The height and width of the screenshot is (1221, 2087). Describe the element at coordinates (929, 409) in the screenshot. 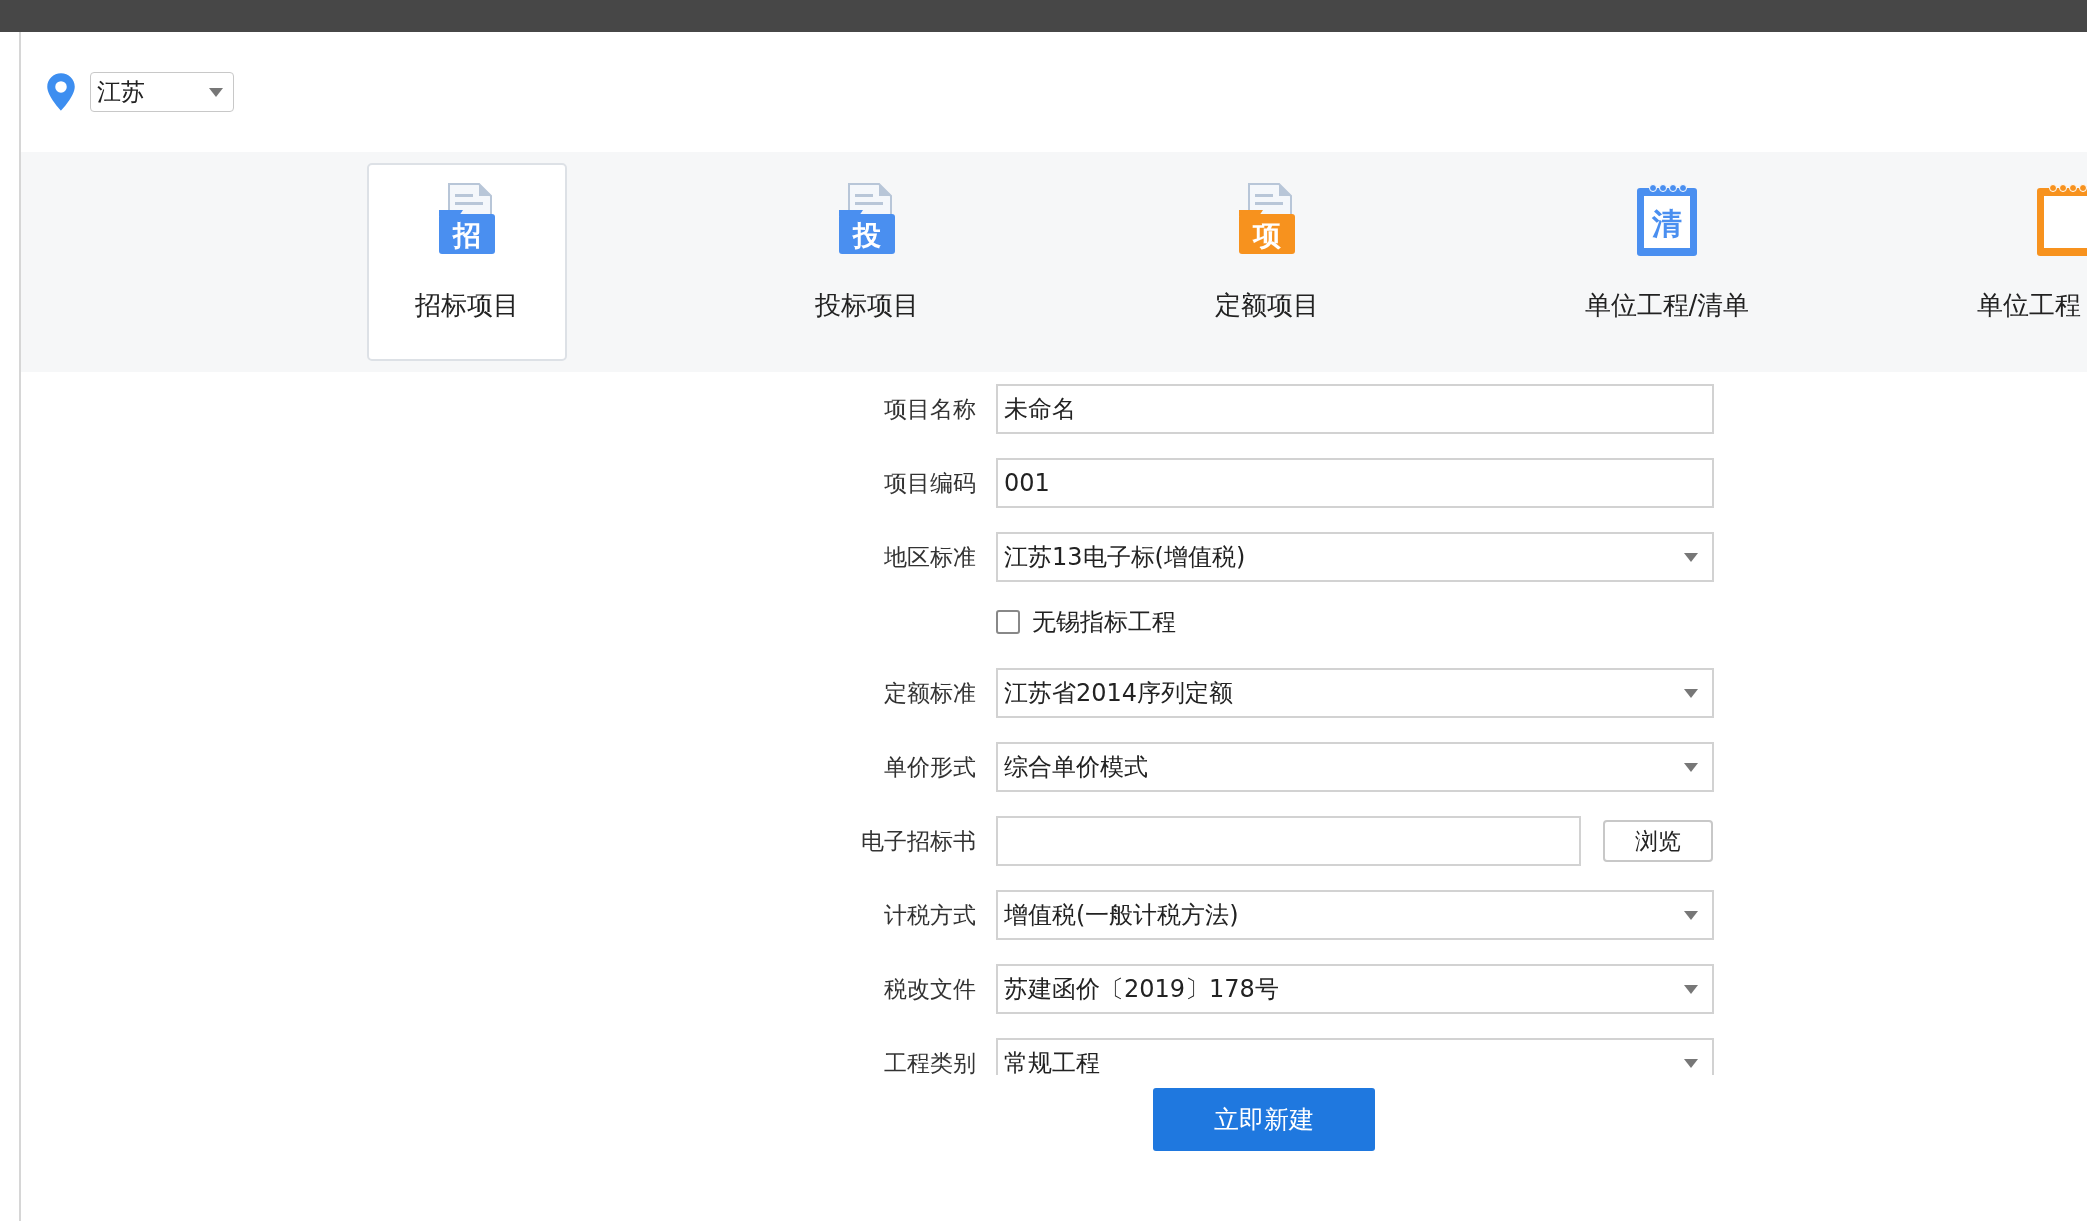

I see `field-label: 项目名称` at that location.